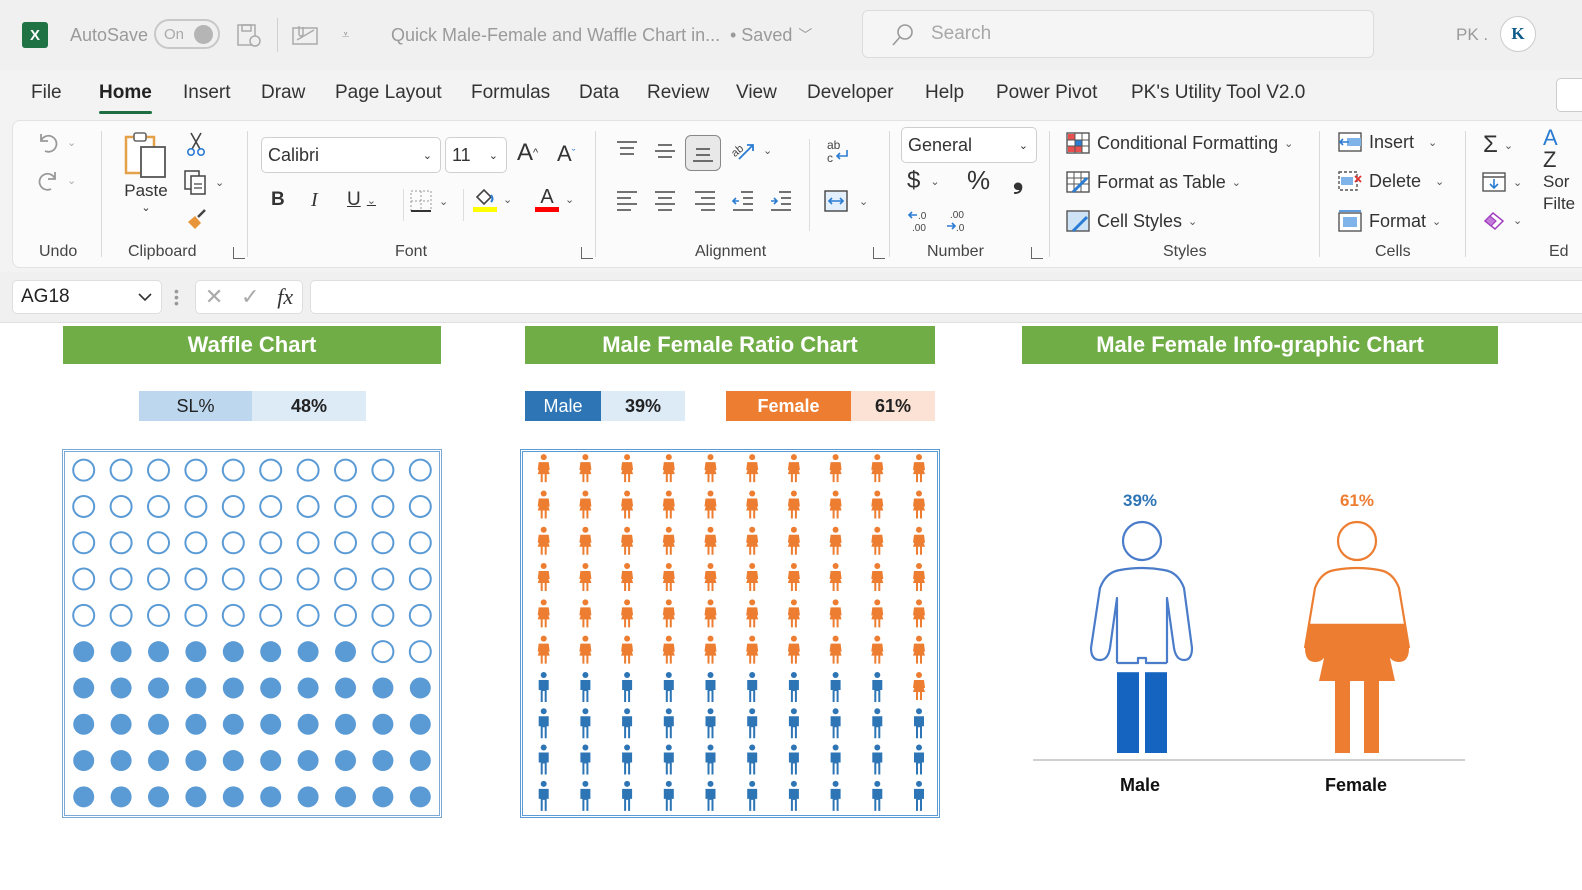 This screenshot has height=890, width=1582. Describe the element at coordinates (665, 200) in the screenshot. I see `align-center-button` at that location.